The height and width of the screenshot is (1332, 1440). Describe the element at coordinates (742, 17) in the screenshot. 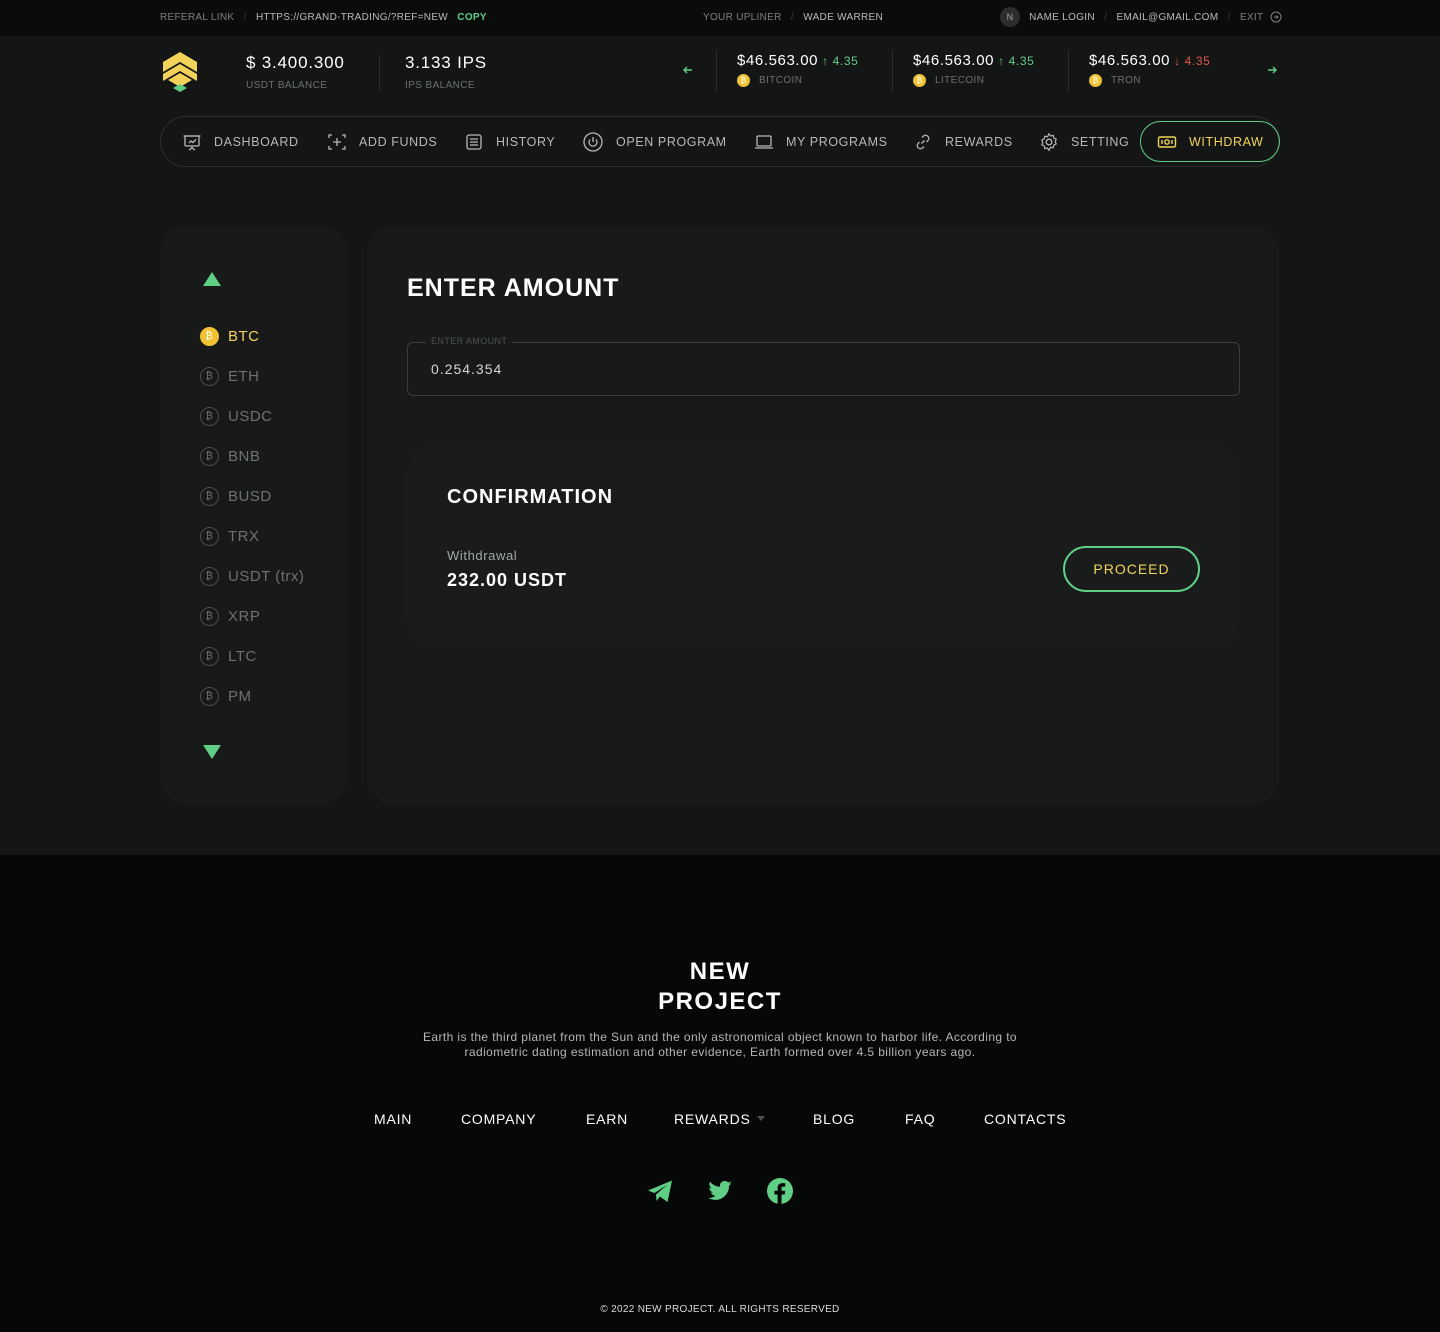

I see `upliner-label: YOUR UPLINER` at that location.